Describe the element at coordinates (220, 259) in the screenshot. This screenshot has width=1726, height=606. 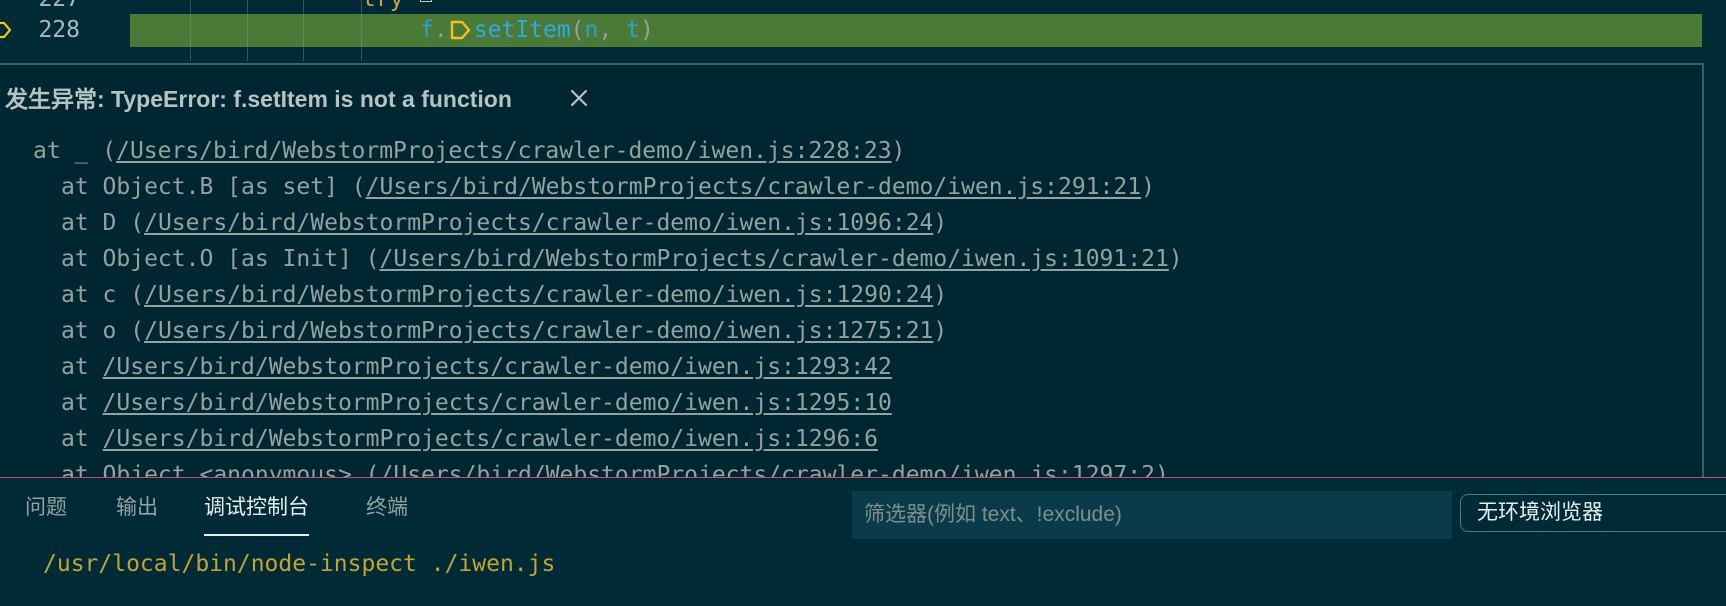
I see `frame-prefix: at Object.O [as Init] (` at that location.